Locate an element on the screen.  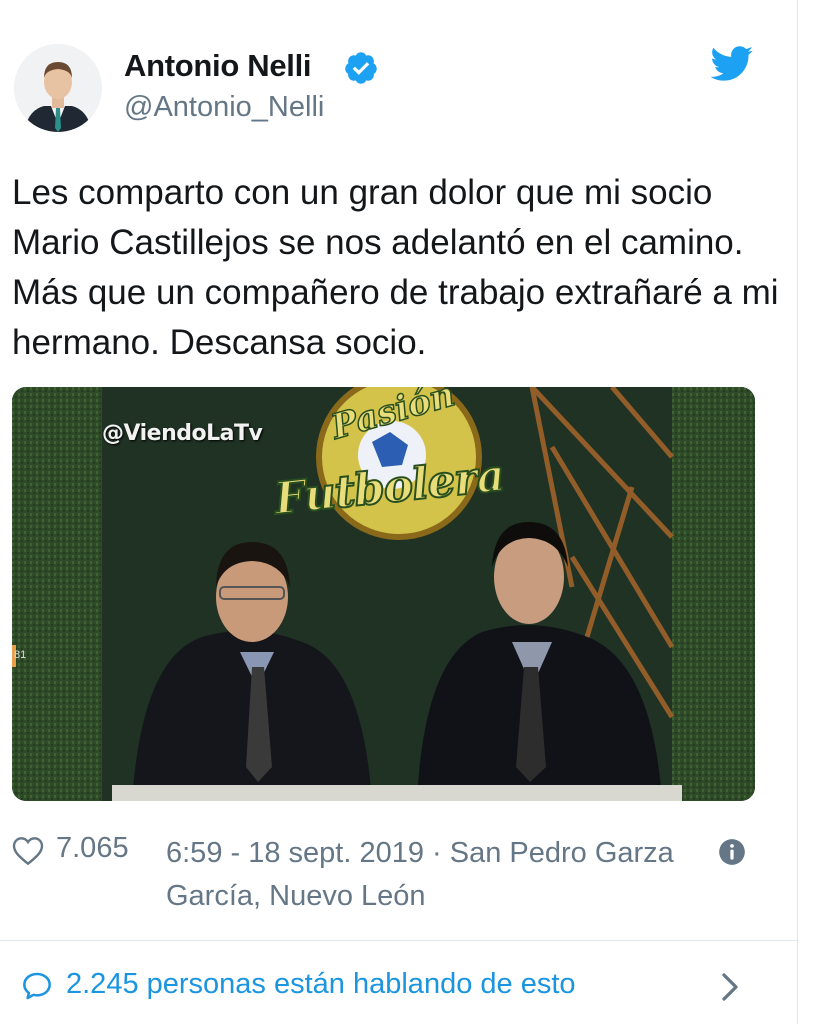
info-icon is located at coordinates (732, 852).